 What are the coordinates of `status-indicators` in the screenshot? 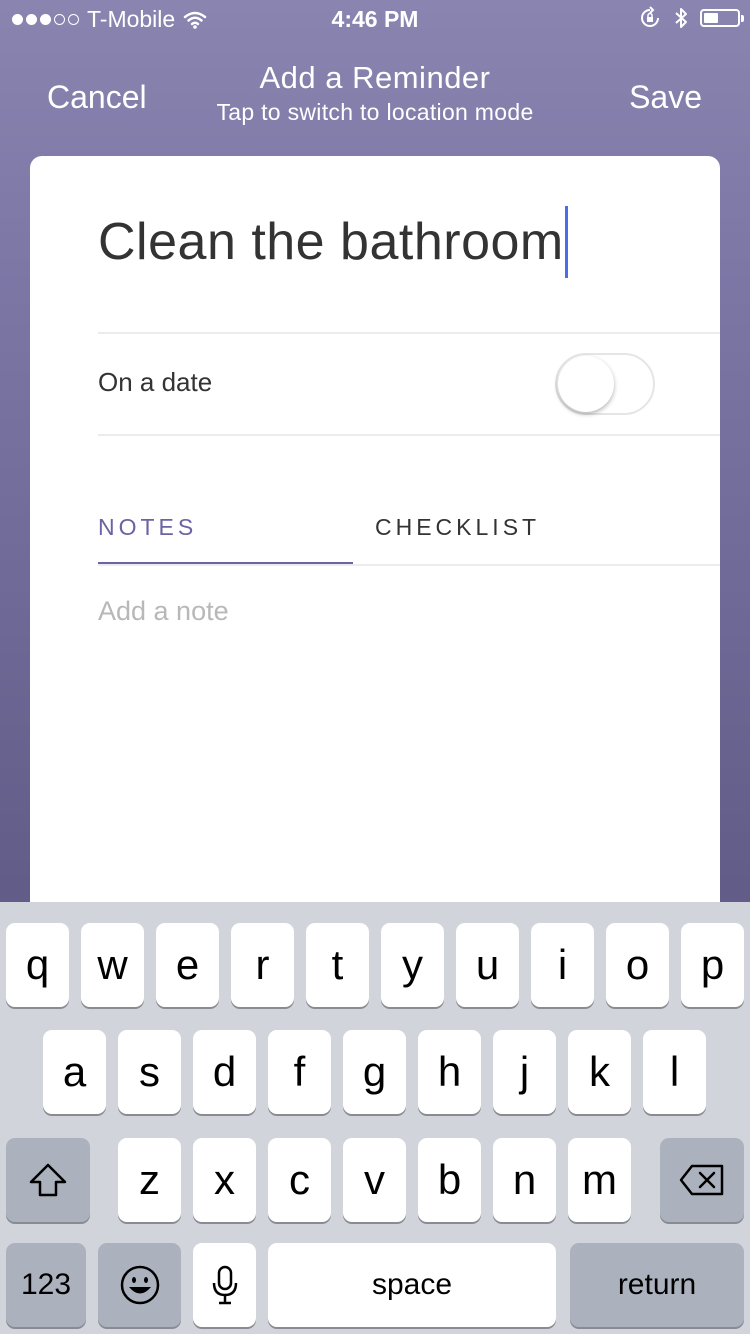 It's located at (691, 18).